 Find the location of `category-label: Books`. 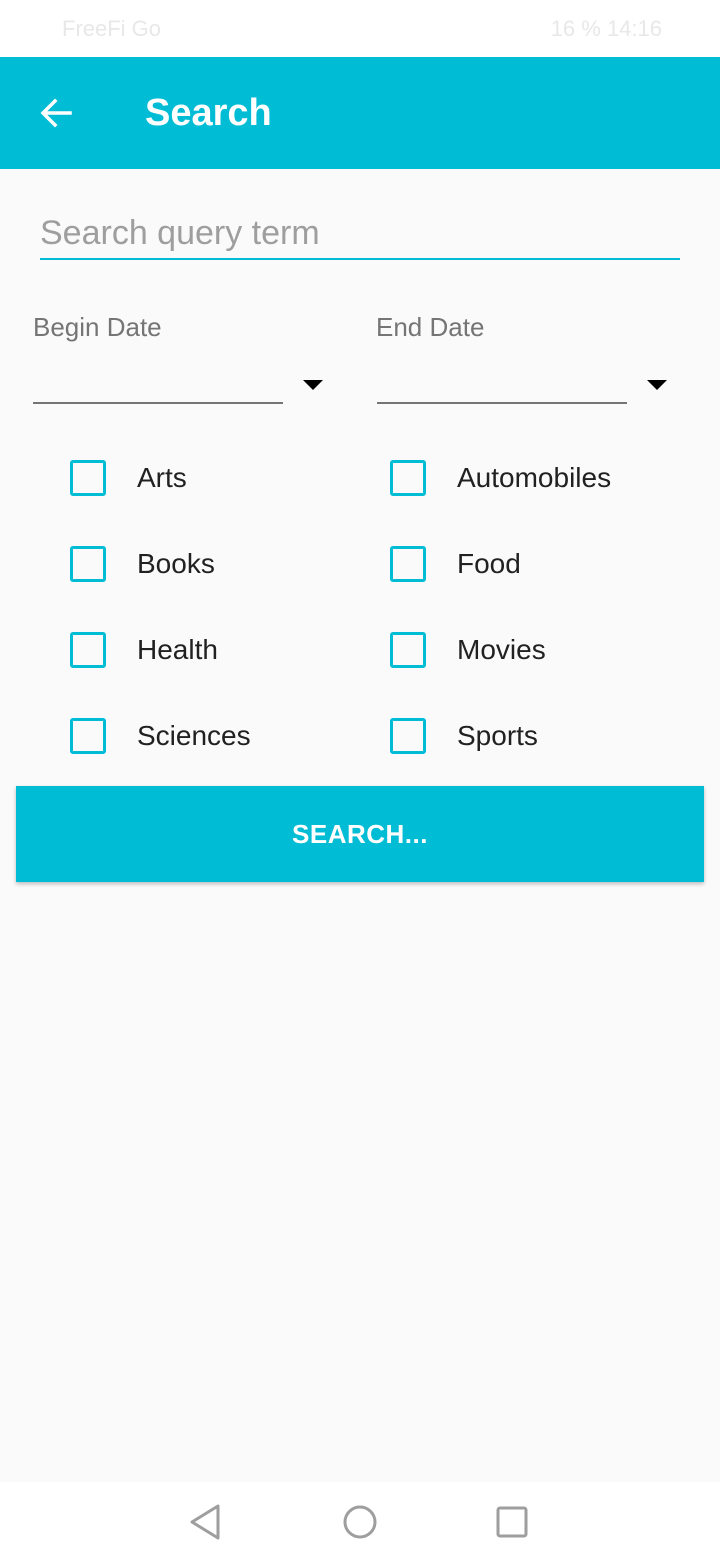

category-label: Books is located at coordinates (176, 563).